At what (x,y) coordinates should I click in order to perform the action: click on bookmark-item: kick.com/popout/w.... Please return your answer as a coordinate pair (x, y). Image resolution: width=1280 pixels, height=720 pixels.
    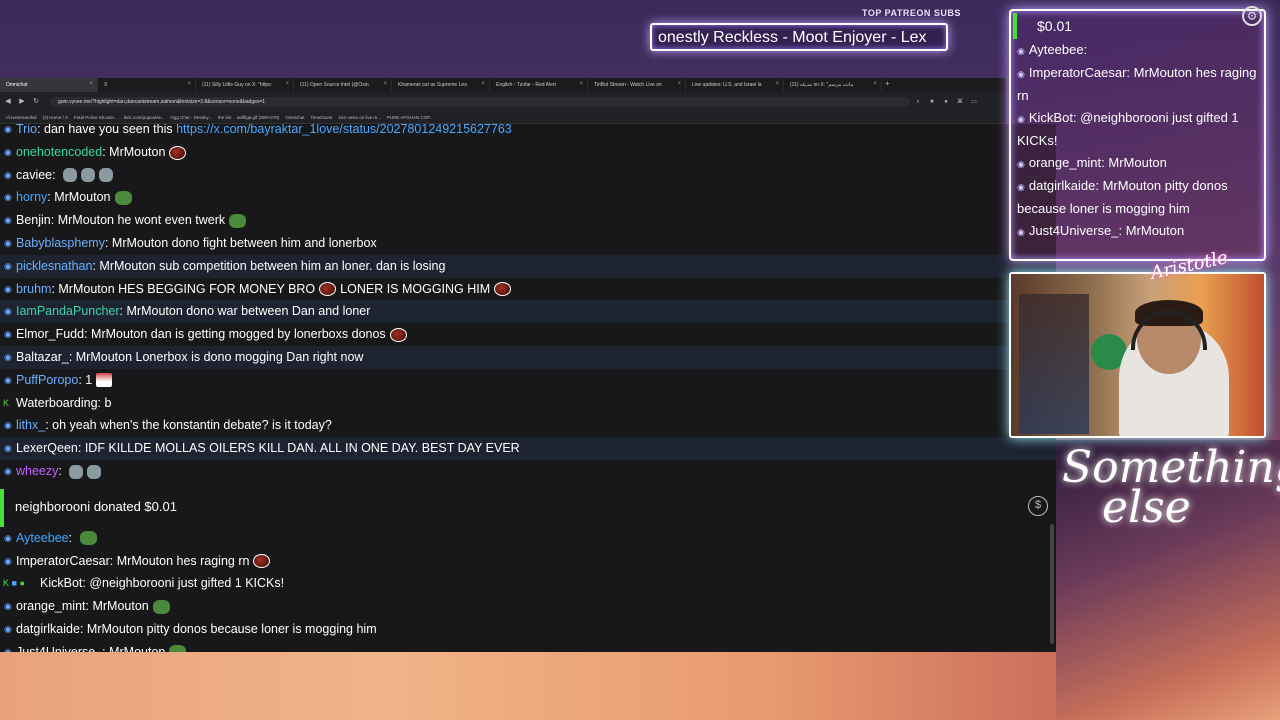
    Looking at the image, I should click on (144, 117).